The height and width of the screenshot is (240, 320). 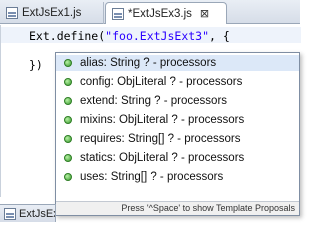 I want to click on proposal-item: requires: String[] ? - processors, so click(x=177, y=139).